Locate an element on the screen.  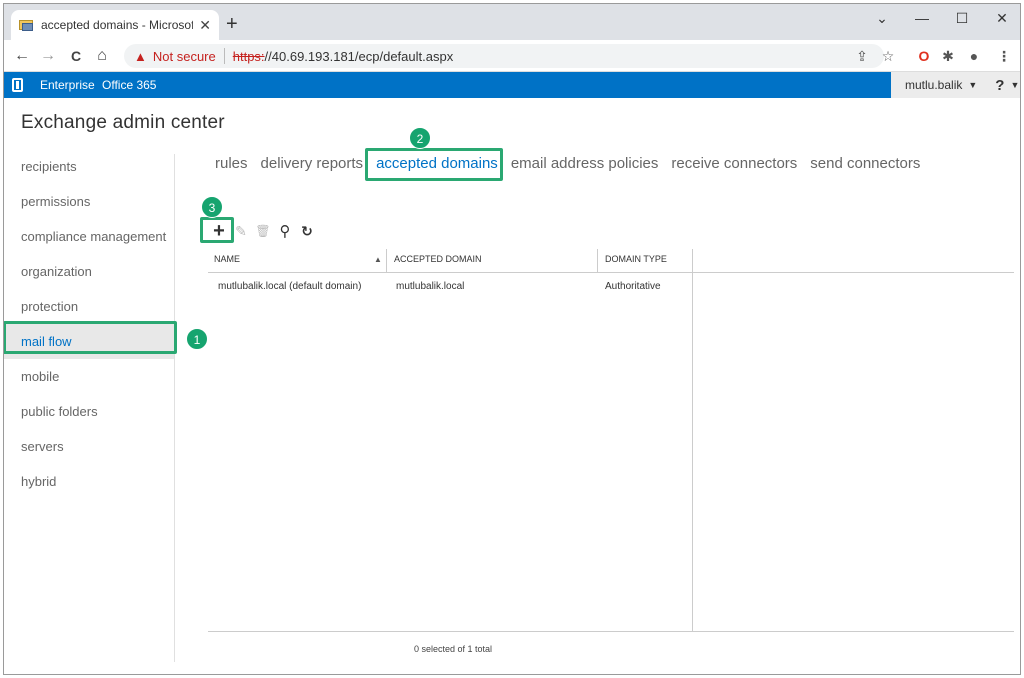
delete-icon: 🗑 is located at coordinates (263, 231).